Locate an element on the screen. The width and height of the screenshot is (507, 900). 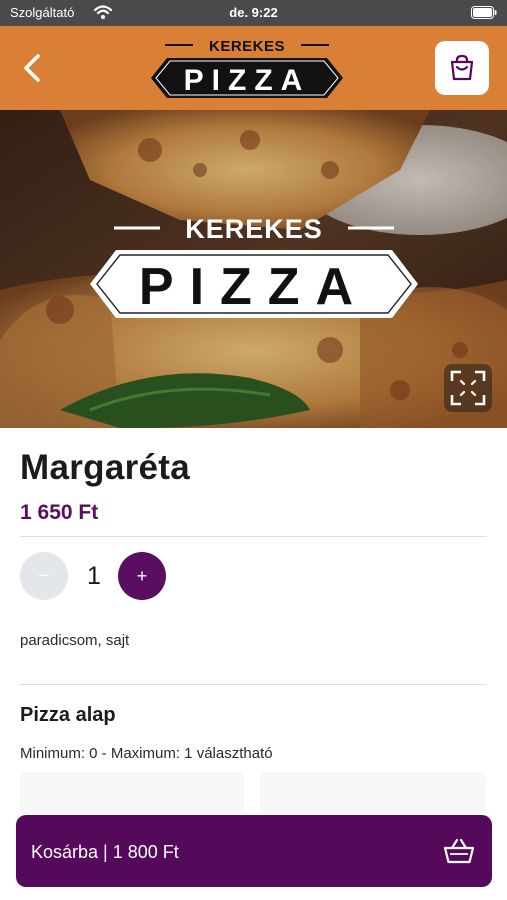
cart-button is located at coordinates (462, 68).